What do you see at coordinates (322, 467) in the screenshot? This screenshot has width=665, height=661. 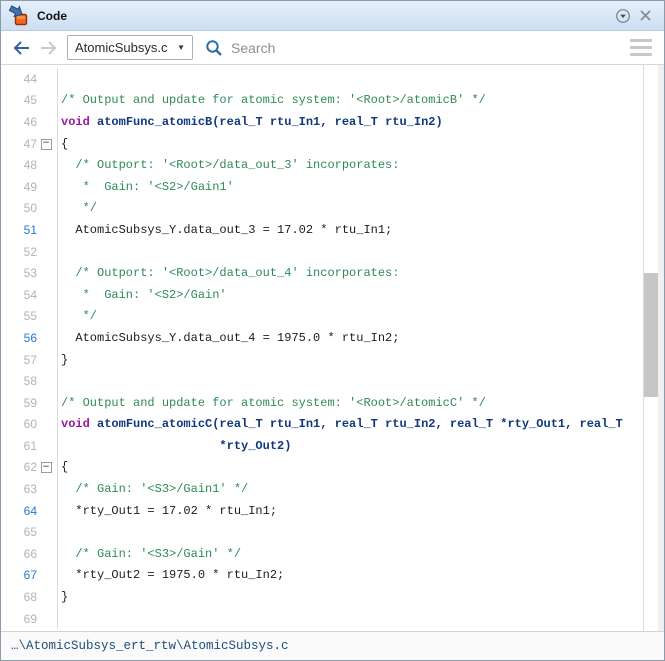 I see `code-line: 62−{` at bounding box center [322, 467].